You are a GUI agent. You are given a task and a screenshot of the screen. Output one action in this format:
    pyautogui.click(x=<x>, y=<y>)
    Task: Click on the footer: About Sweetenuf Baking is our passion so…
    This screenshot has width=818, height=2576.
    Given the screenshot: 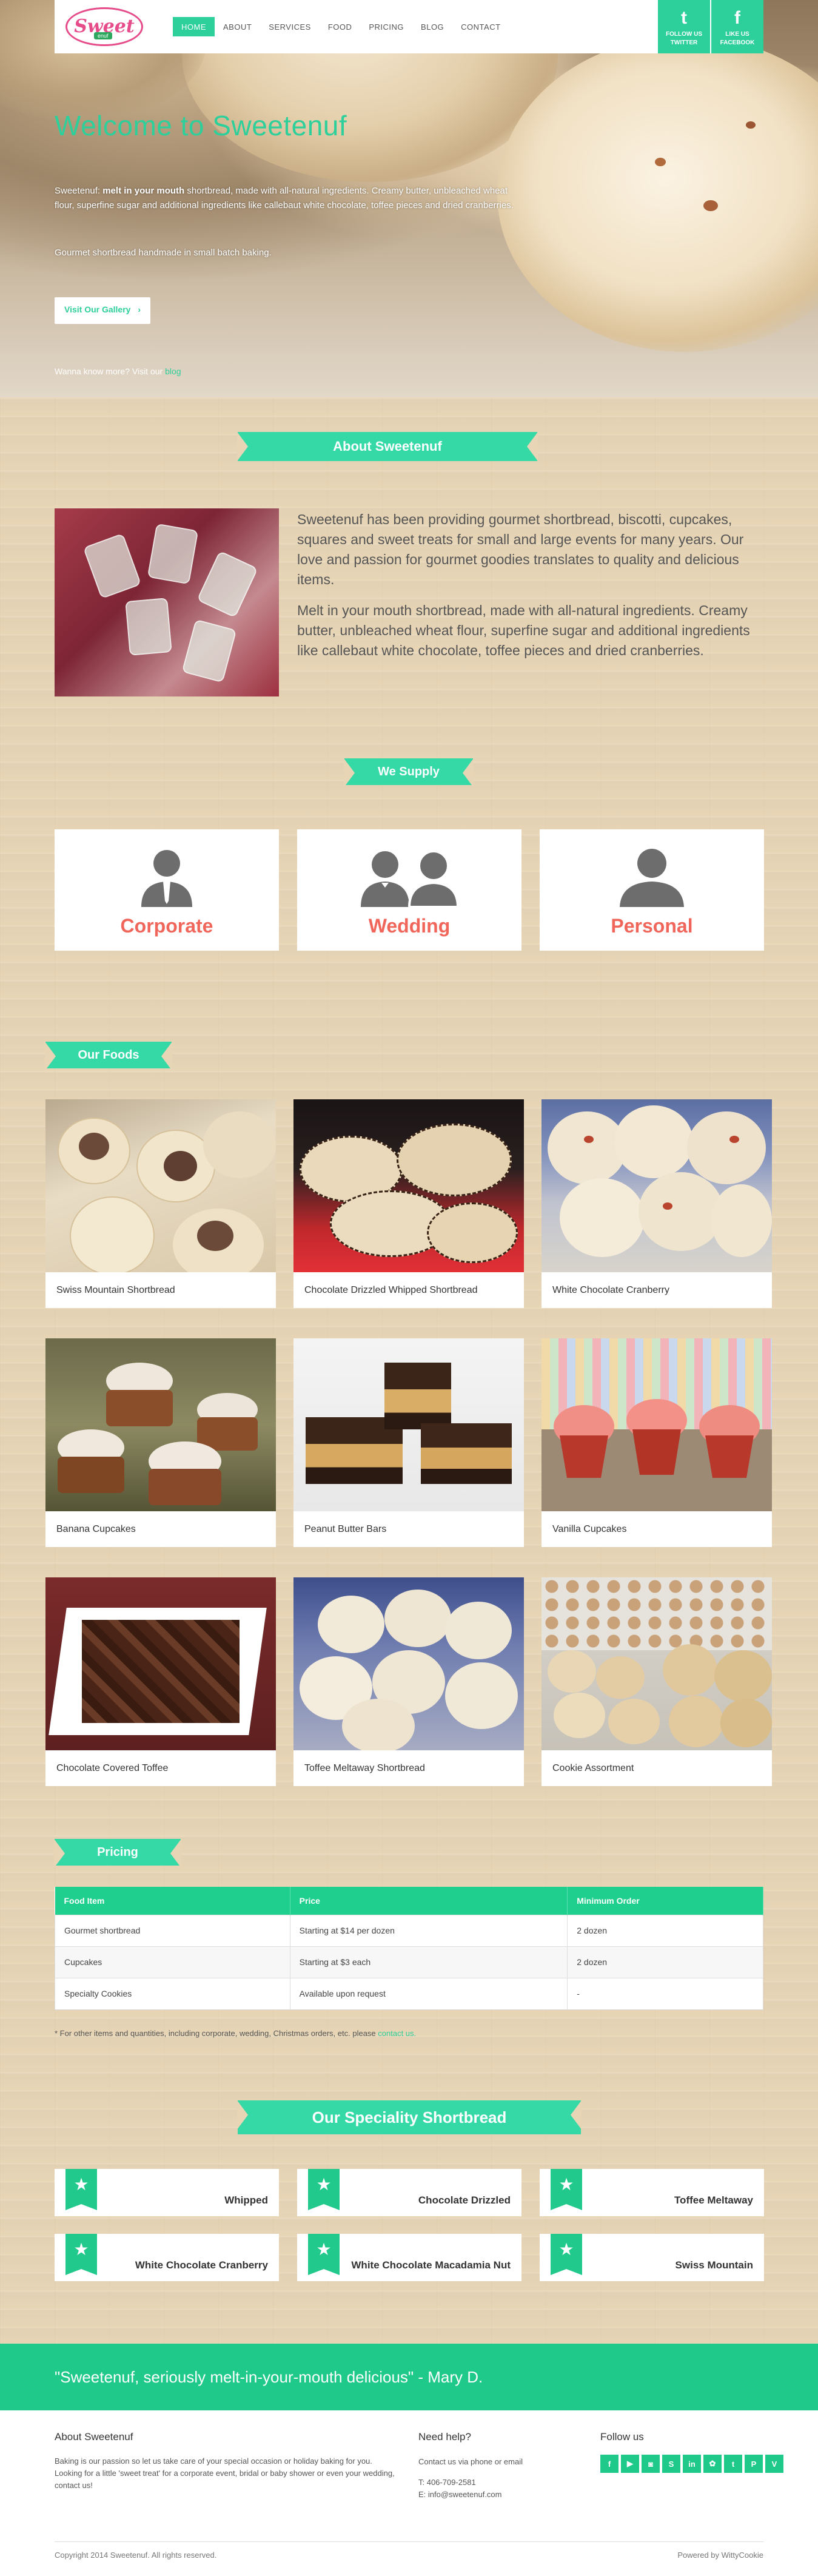 What is the action you would take?
    pyautogui.click(x=409, y=2493)
    